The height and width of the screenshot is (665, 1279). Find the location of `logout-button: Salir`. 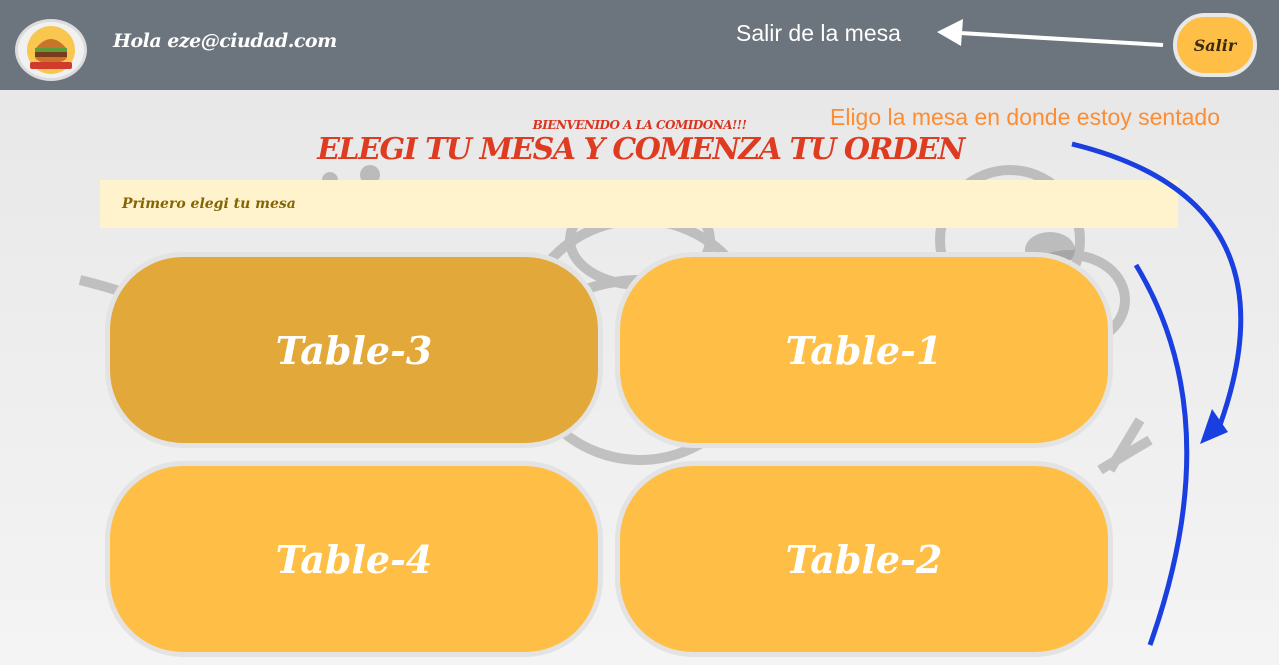

logout-button: Salir is located at coordinates (1215, 45).